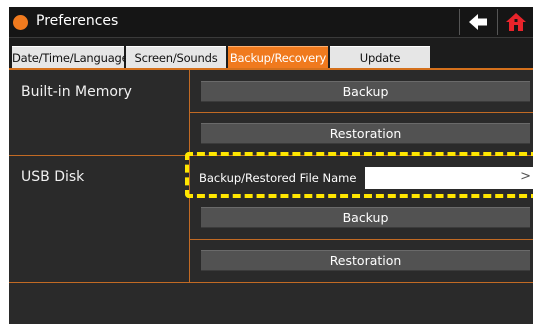 The width and height of the screenshot is (541, 324). I want to click on usb-restoration-button: Restoration, so click(365, 260).